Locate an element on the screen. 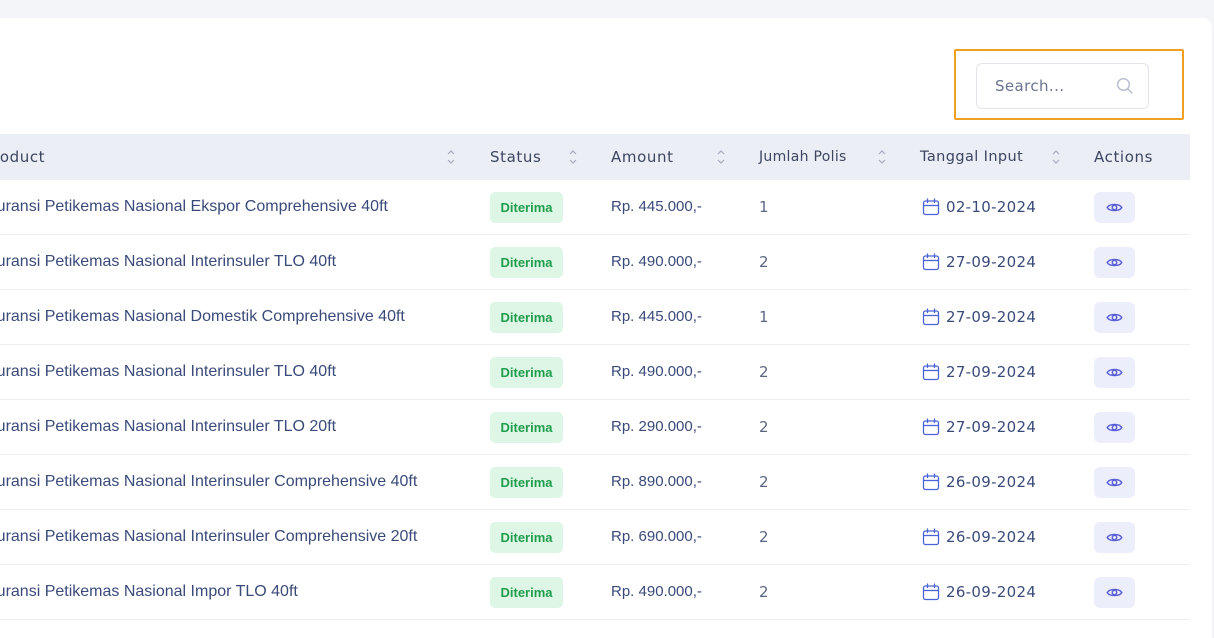 The image size is (1214, 638). header-status: Status is located at coordinates (515, 157).